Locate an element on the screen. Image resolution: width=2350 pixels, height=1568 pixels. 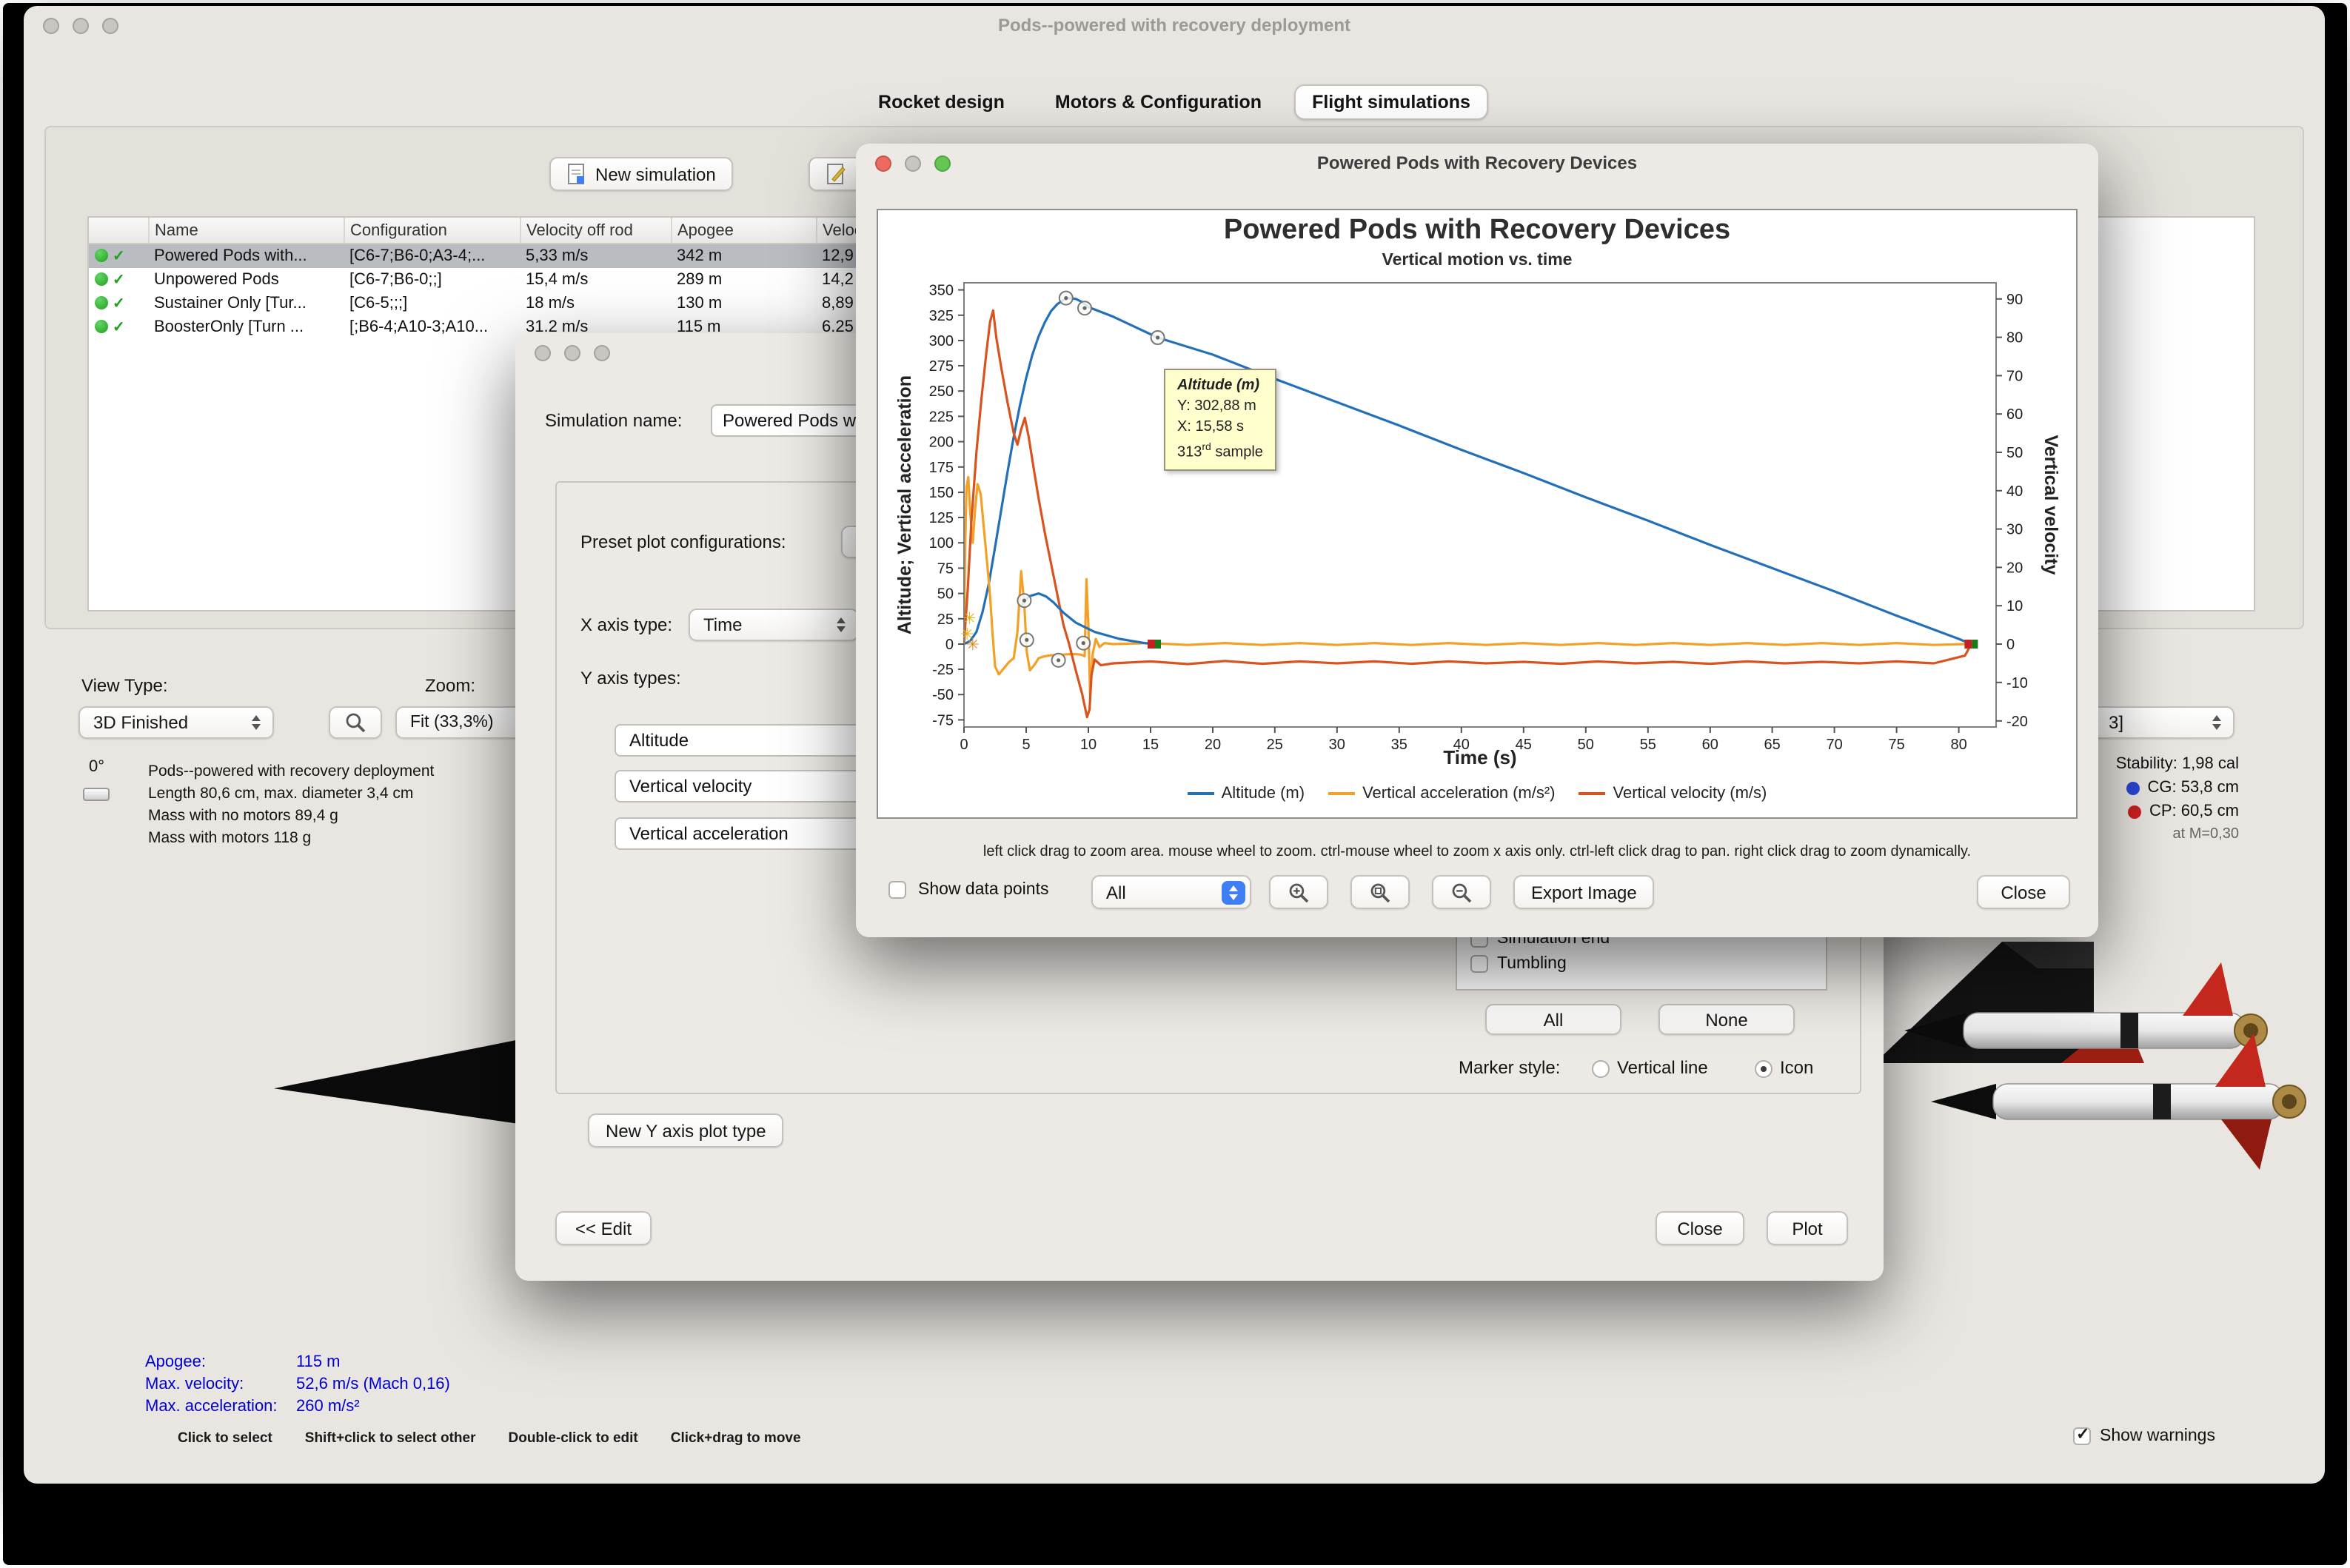
cell-apogee: 130 m is located at coordinates (743, 303).